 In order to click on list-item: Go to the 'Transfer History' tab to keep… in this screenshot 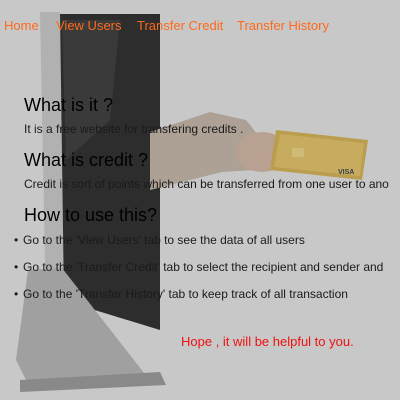, I will do `click(207, 300)`.